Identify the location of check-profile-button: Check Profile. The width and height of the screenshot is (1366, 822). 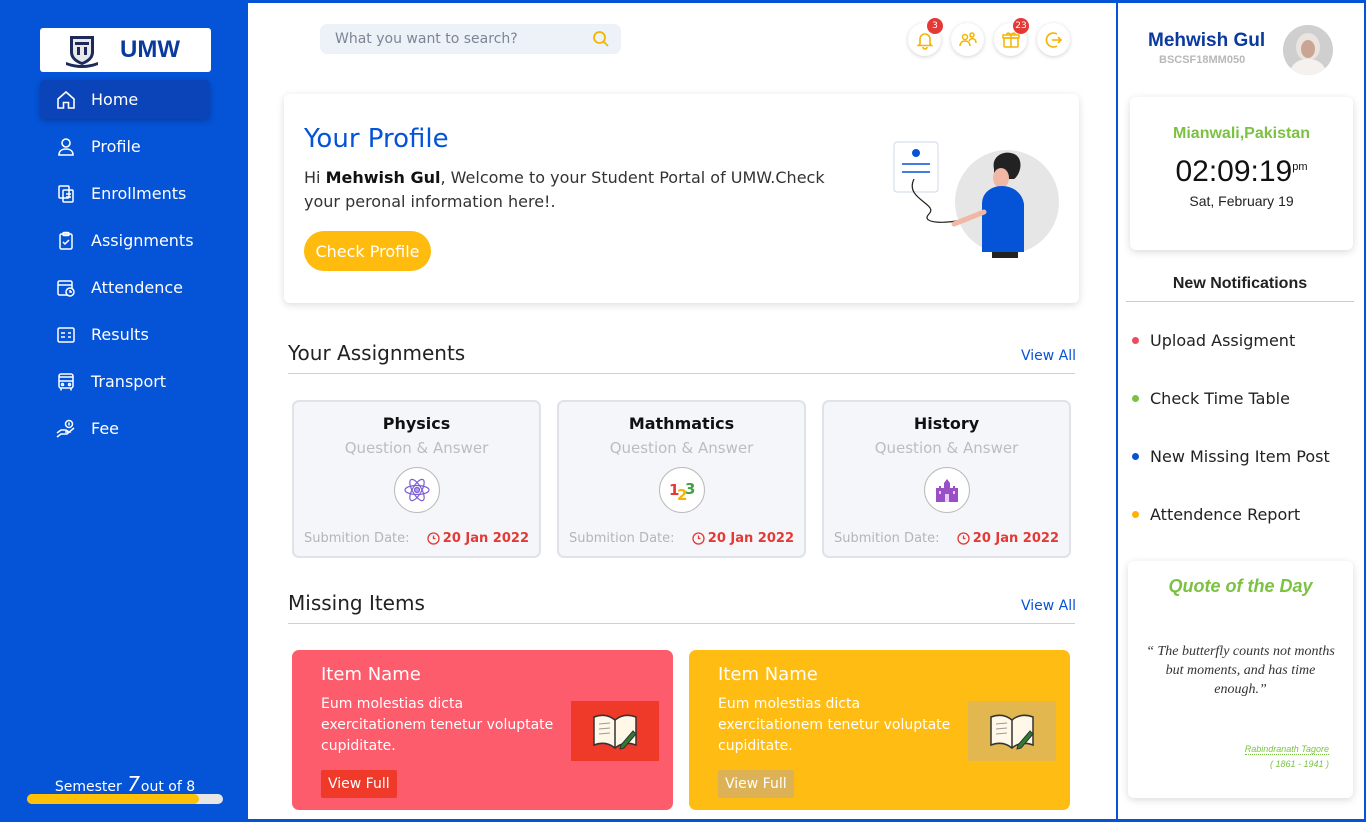
(367, 251).